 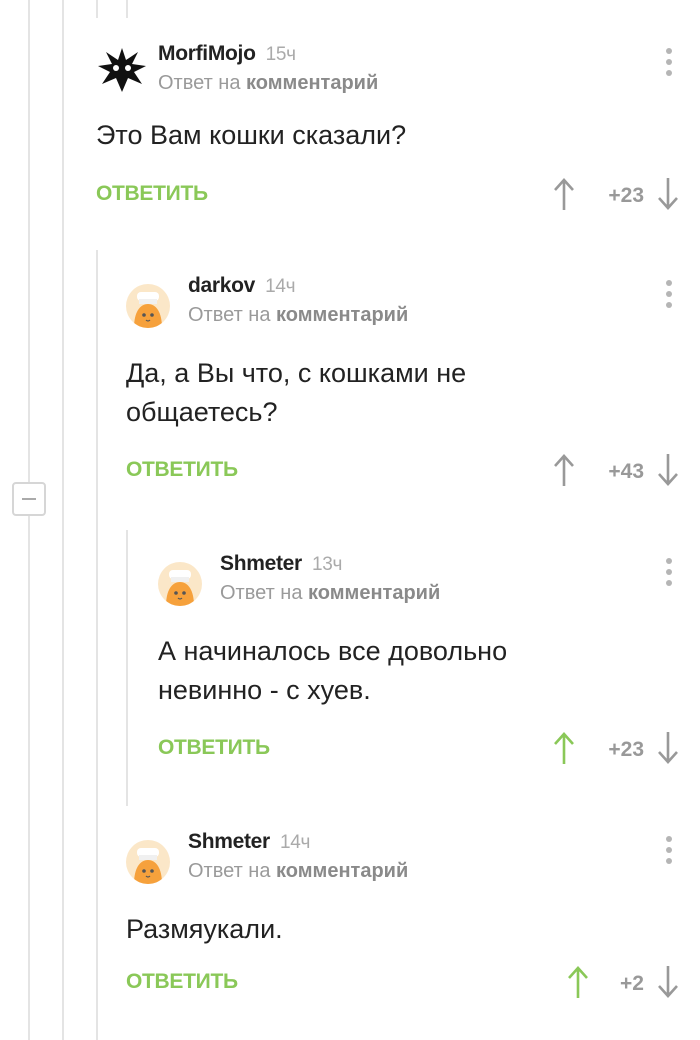 I want to click on vote-score: +43, so click(x=626, y=471).